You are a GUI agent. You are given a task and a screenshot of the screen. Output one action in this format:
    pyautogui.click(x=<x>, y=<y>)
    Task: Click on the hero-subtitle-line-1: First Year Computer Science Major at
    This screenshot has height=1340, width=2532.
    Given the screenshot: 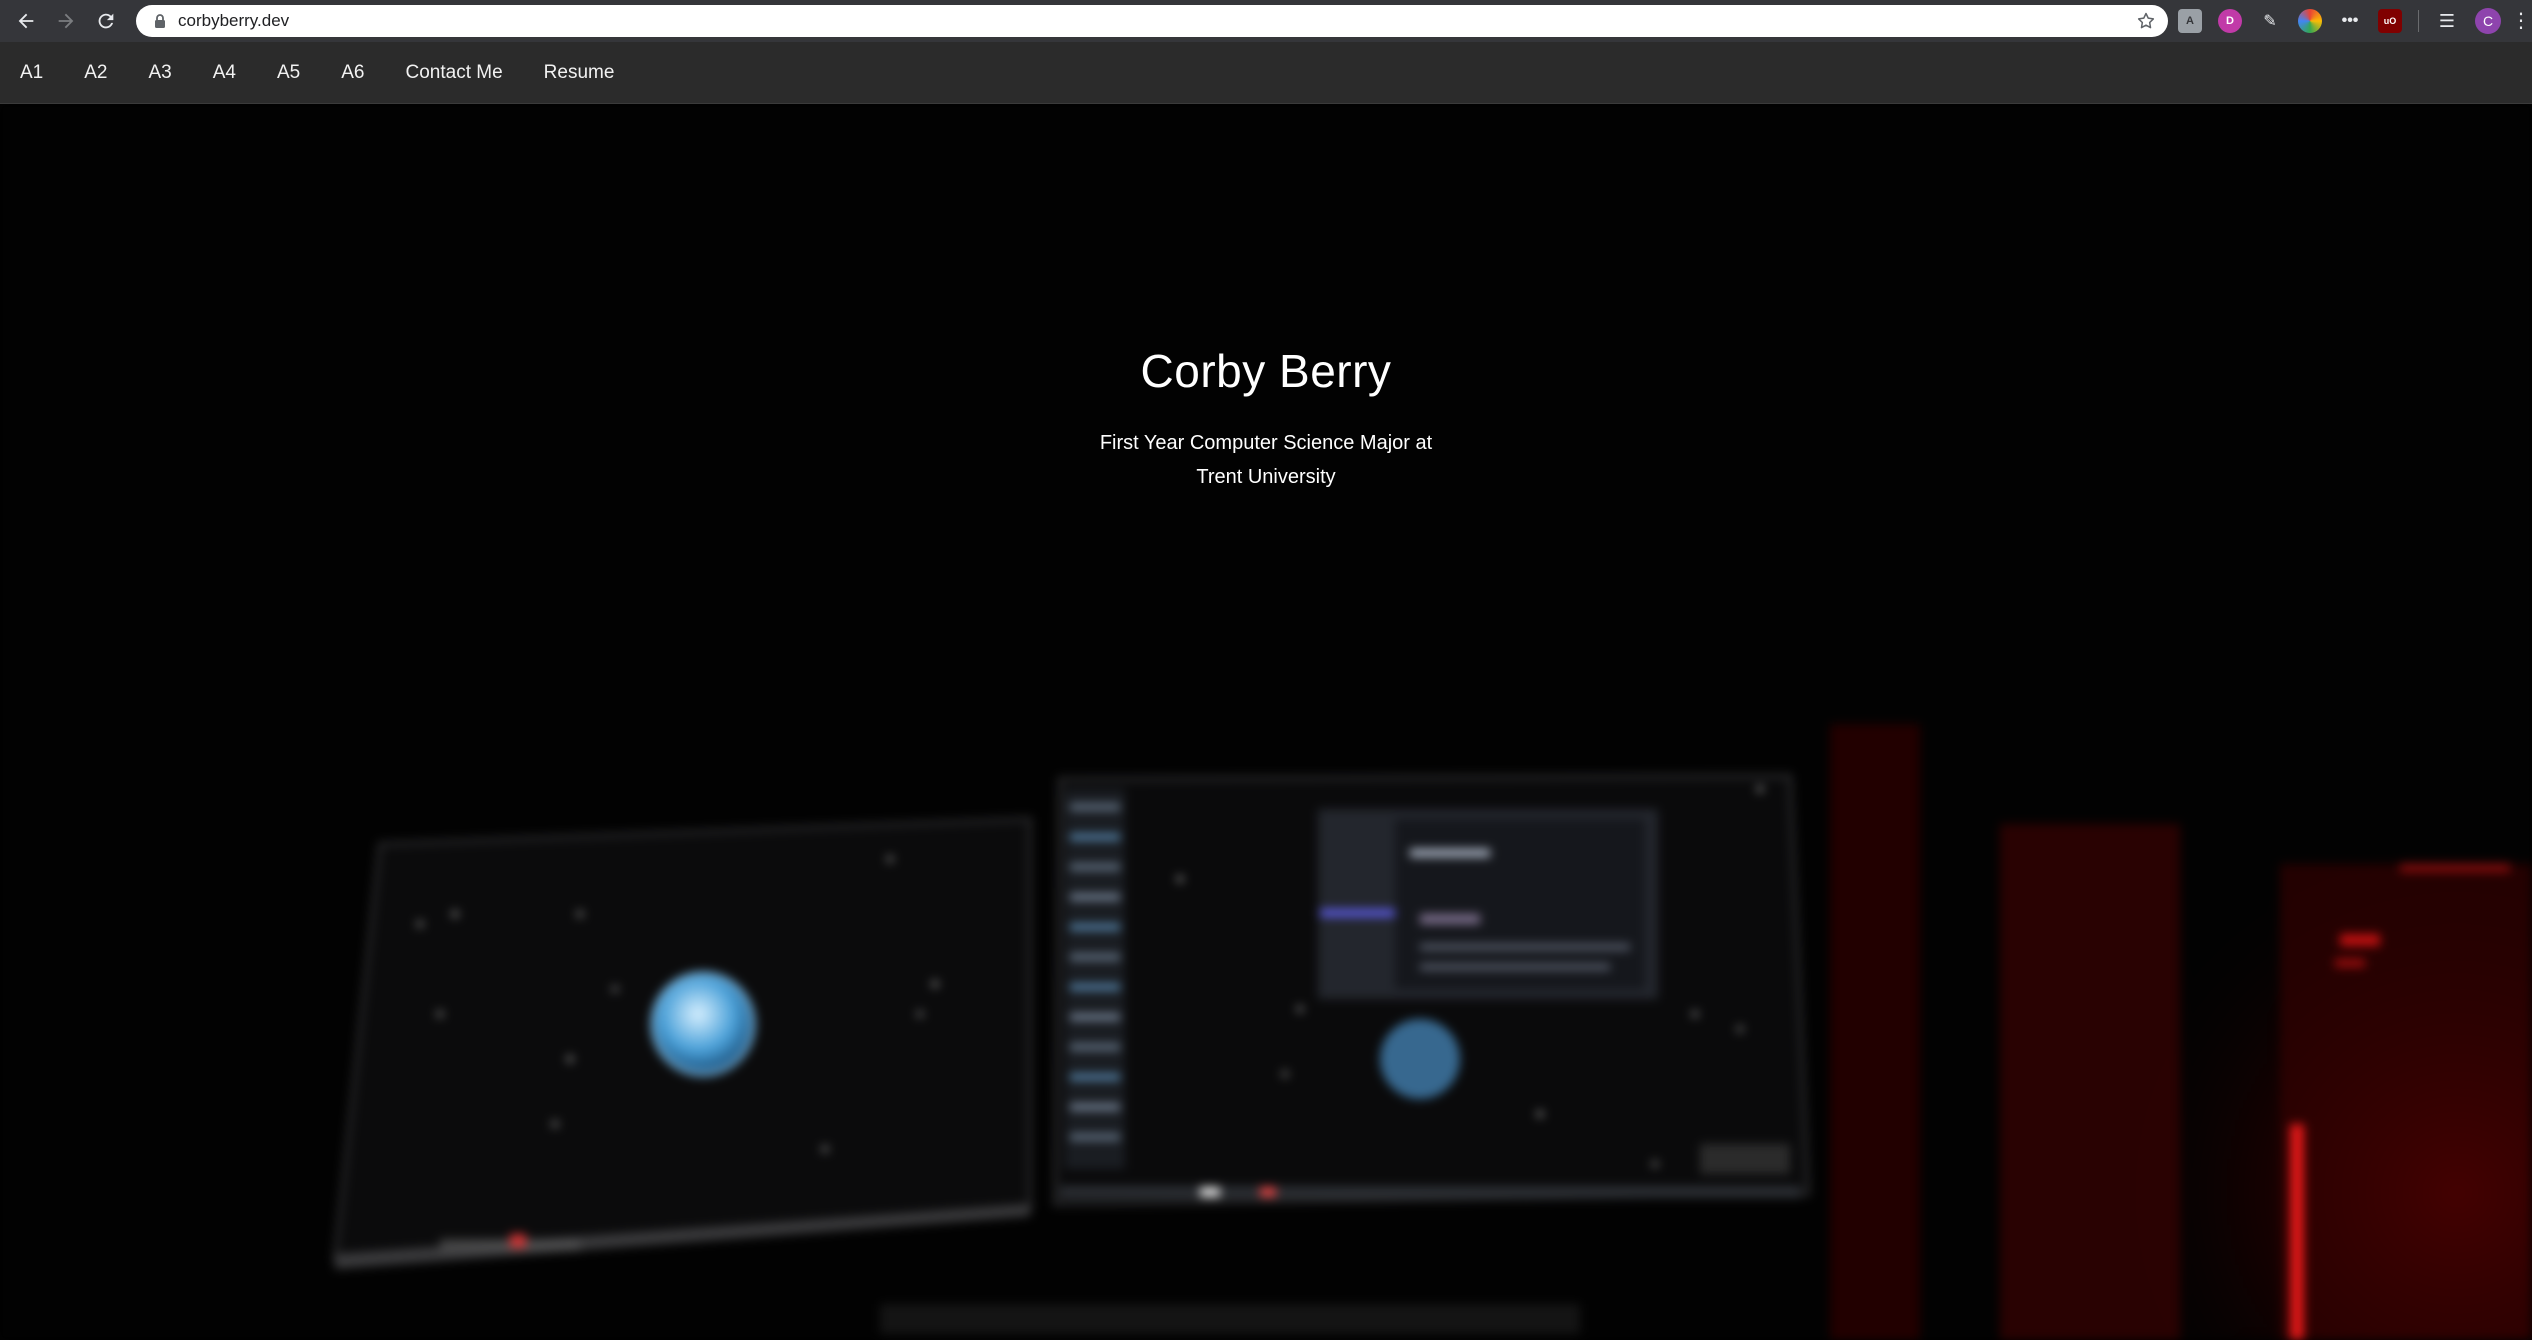 What is the action you would take?
    pyautogui.click(x=1266, y=443)
    